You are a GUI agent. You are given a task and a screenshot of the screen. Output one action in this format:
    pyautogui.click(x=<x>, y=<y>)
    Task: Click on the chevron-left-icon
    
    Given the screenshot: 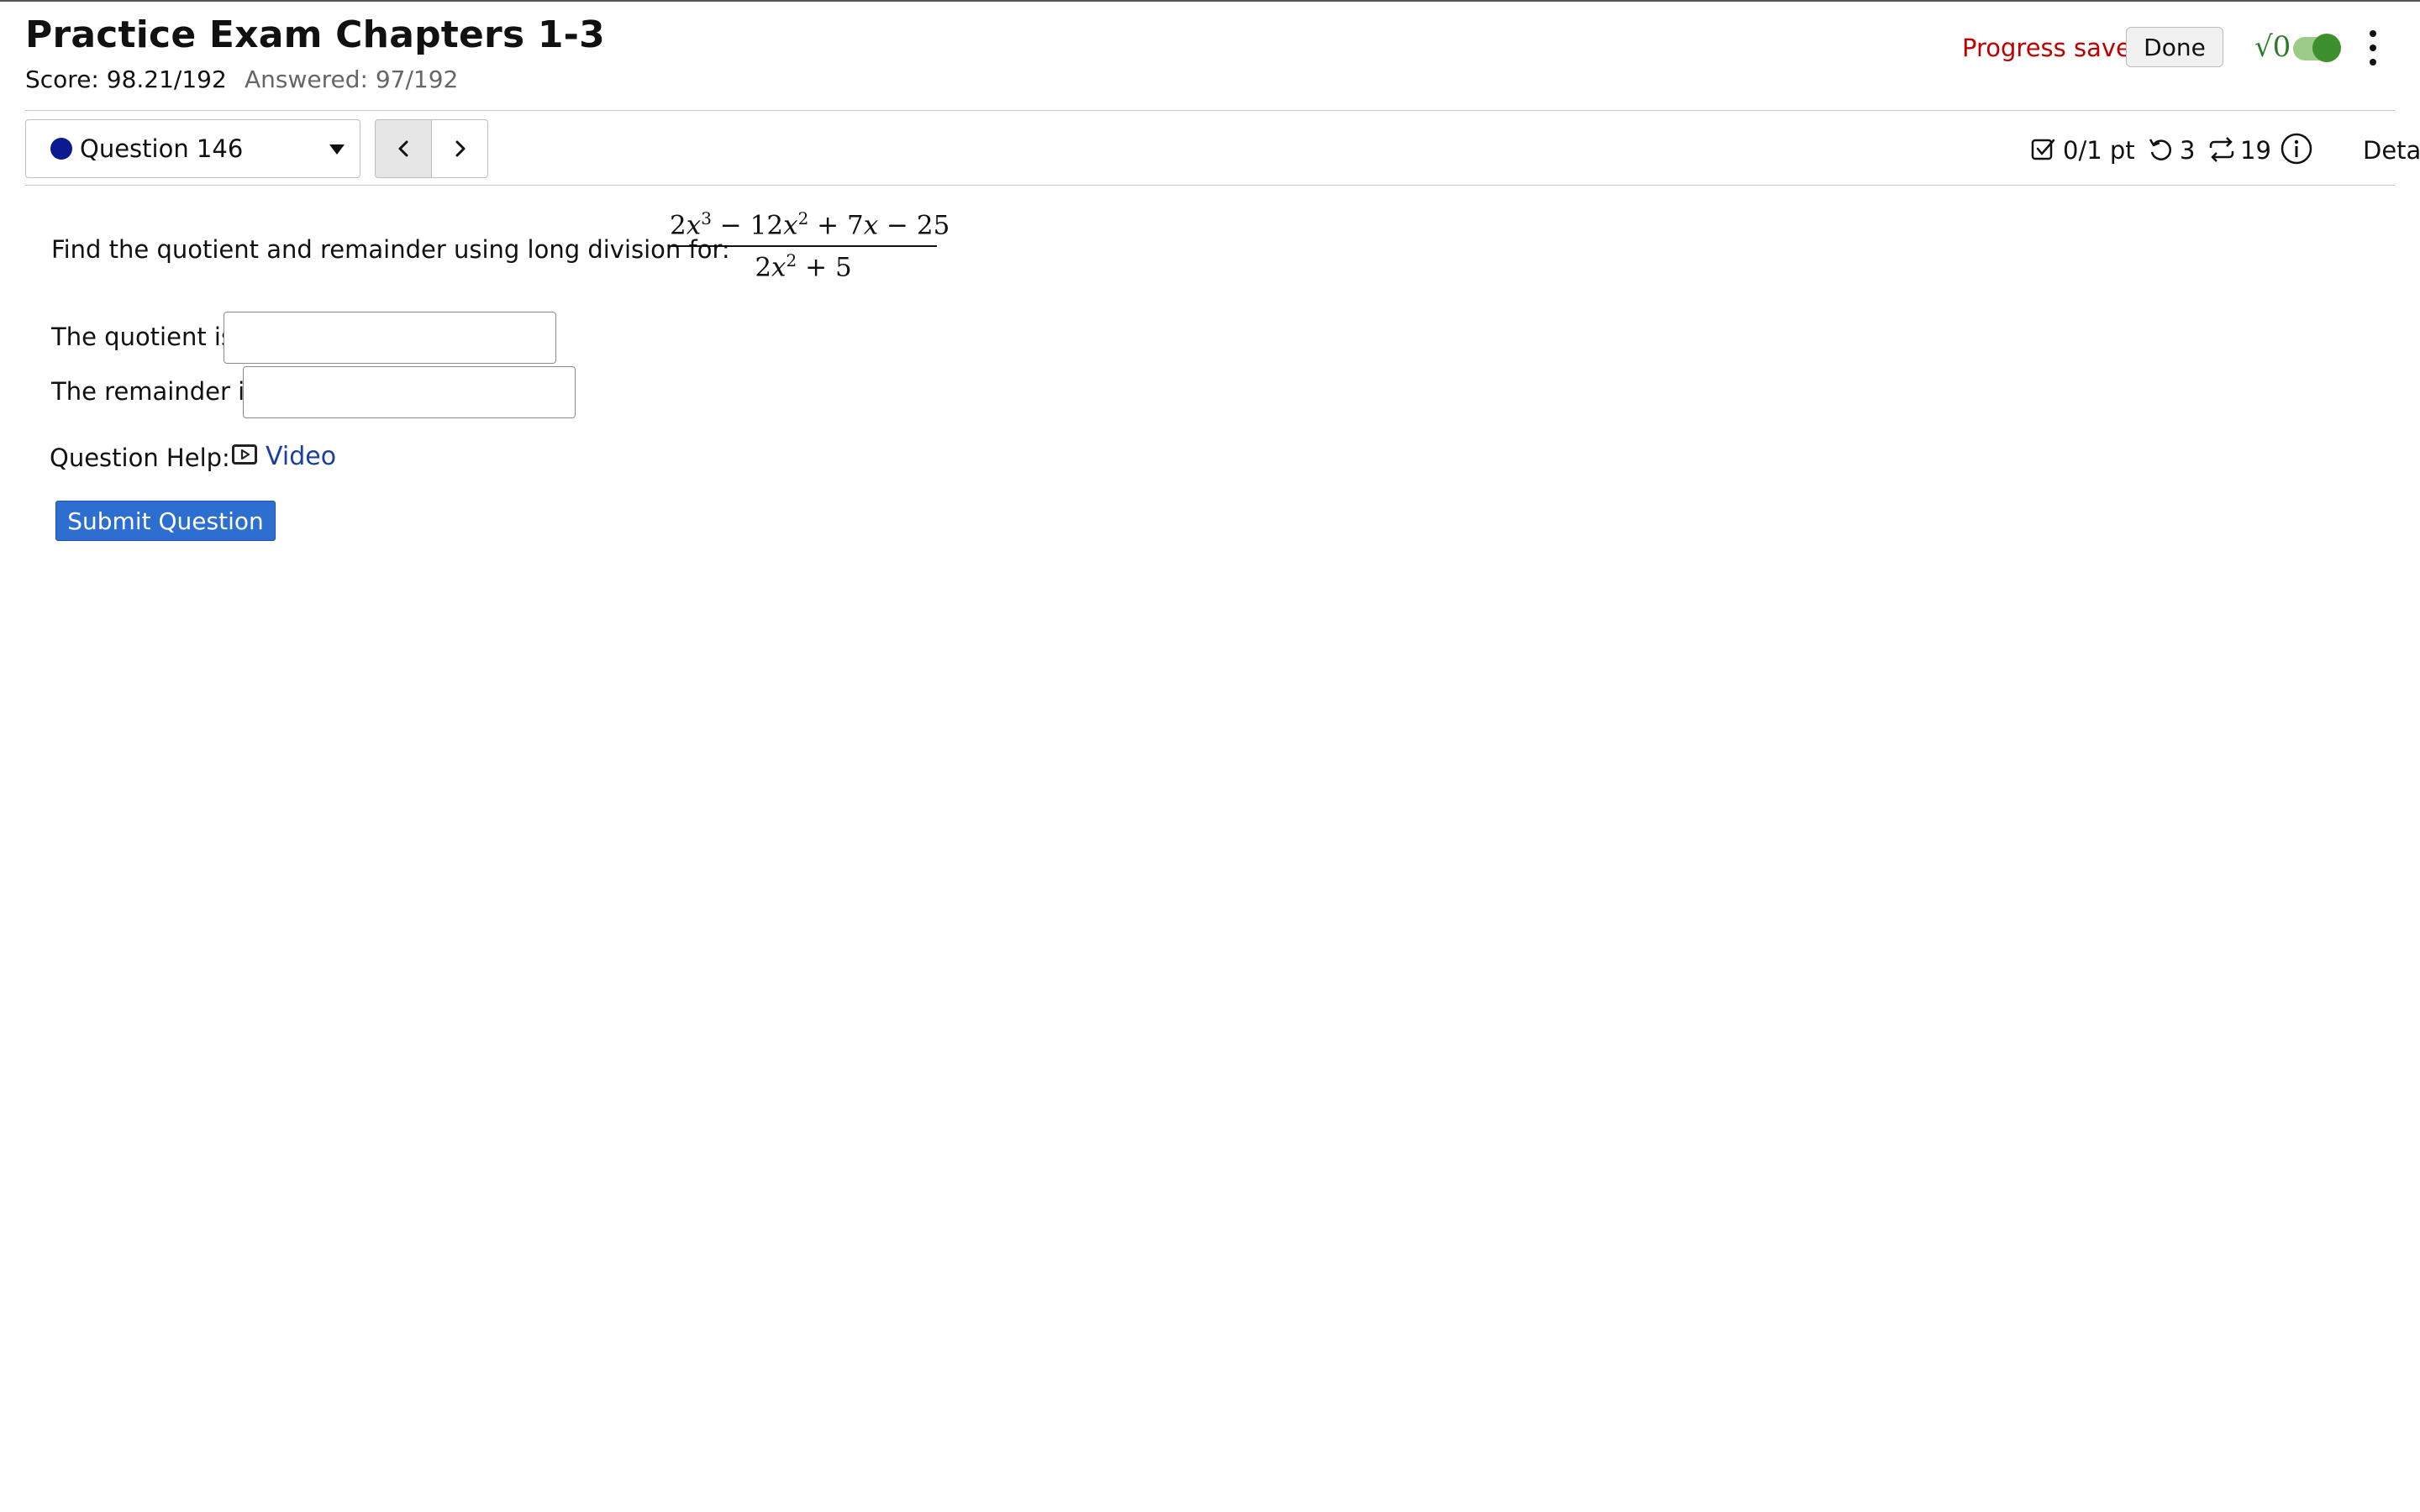 What is the action you would take?
    pyautogui.click(x=403, y=148)
    